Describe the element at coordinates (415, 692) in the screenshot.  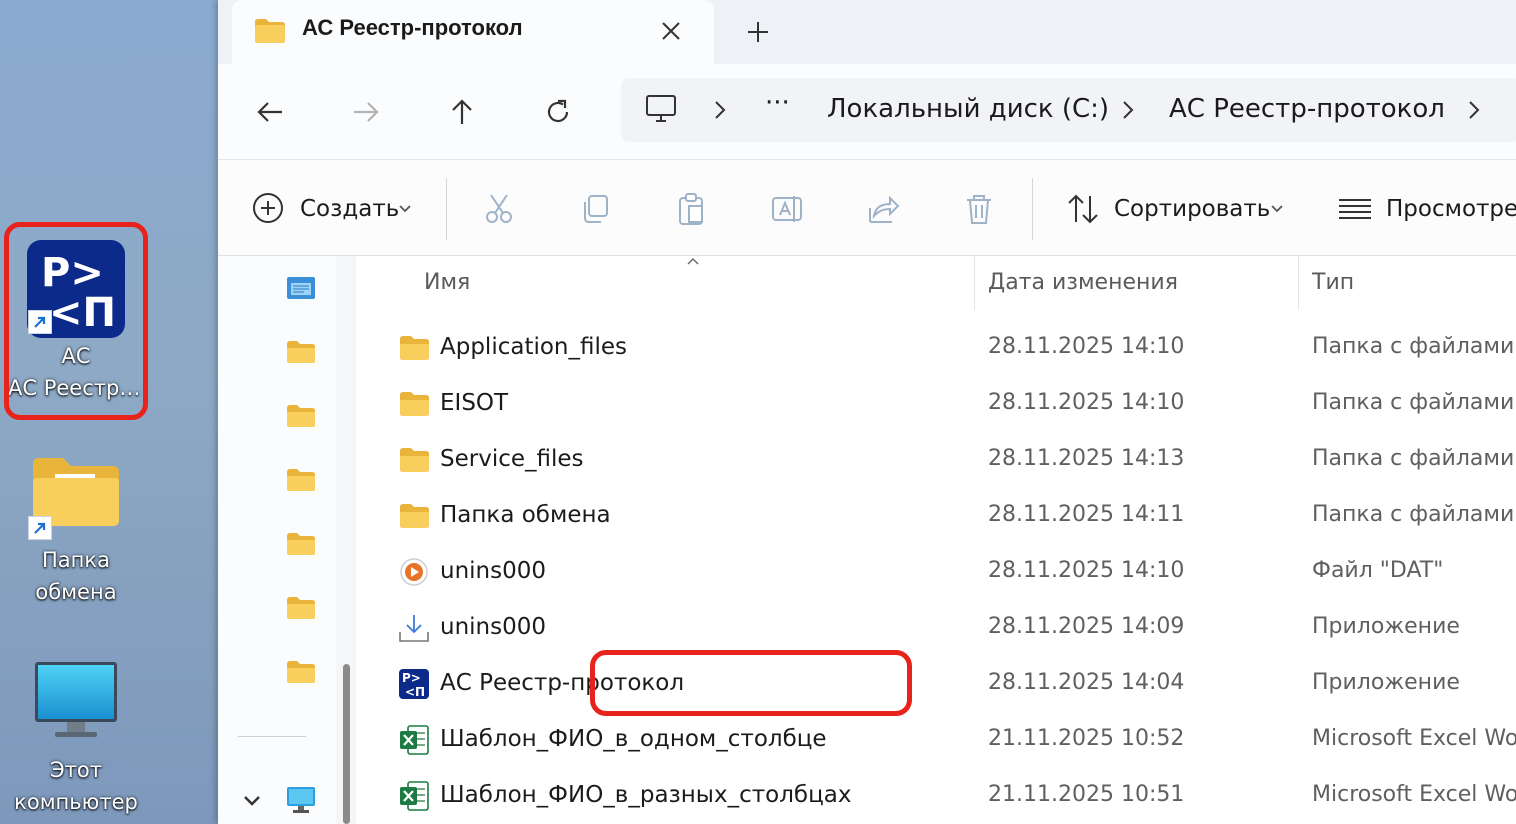
I see `svg-text: <П` at that location.